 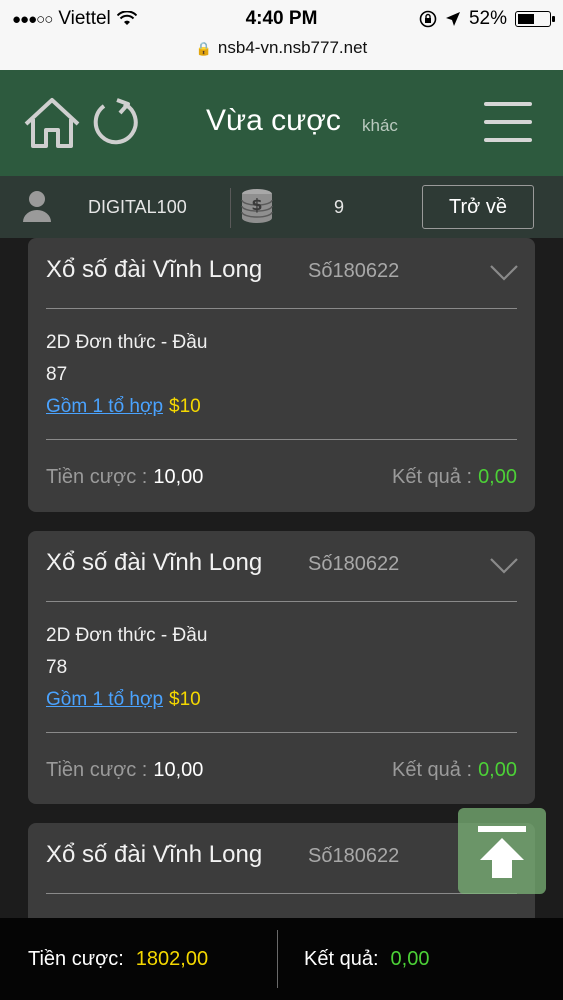 What do you see at coordinates (76, 959) in the screenshot?
I see `total-stake-label: Tiền cược:` at bounding box center [76, 959].